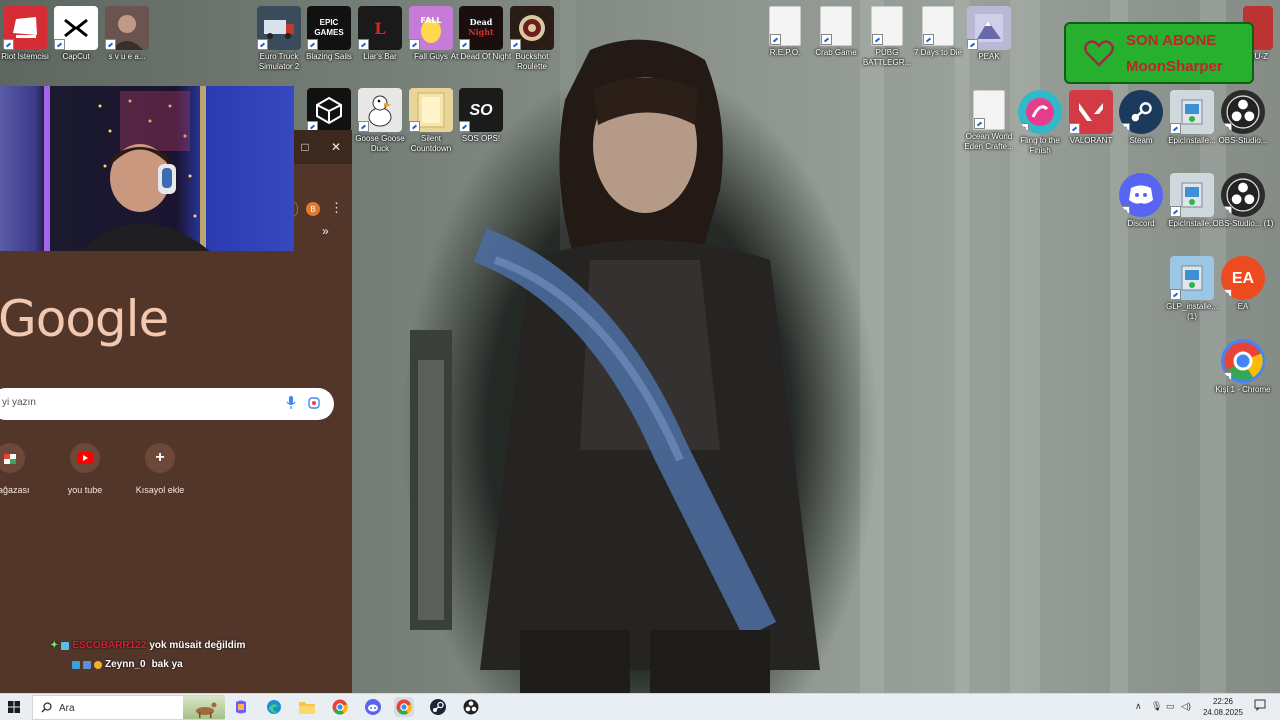 The width and height of the screenshot is (1280, 720). Describe the element at coordinates (167, 404) in the screenshot. I see `google-search-box: yi yazın` at that location.